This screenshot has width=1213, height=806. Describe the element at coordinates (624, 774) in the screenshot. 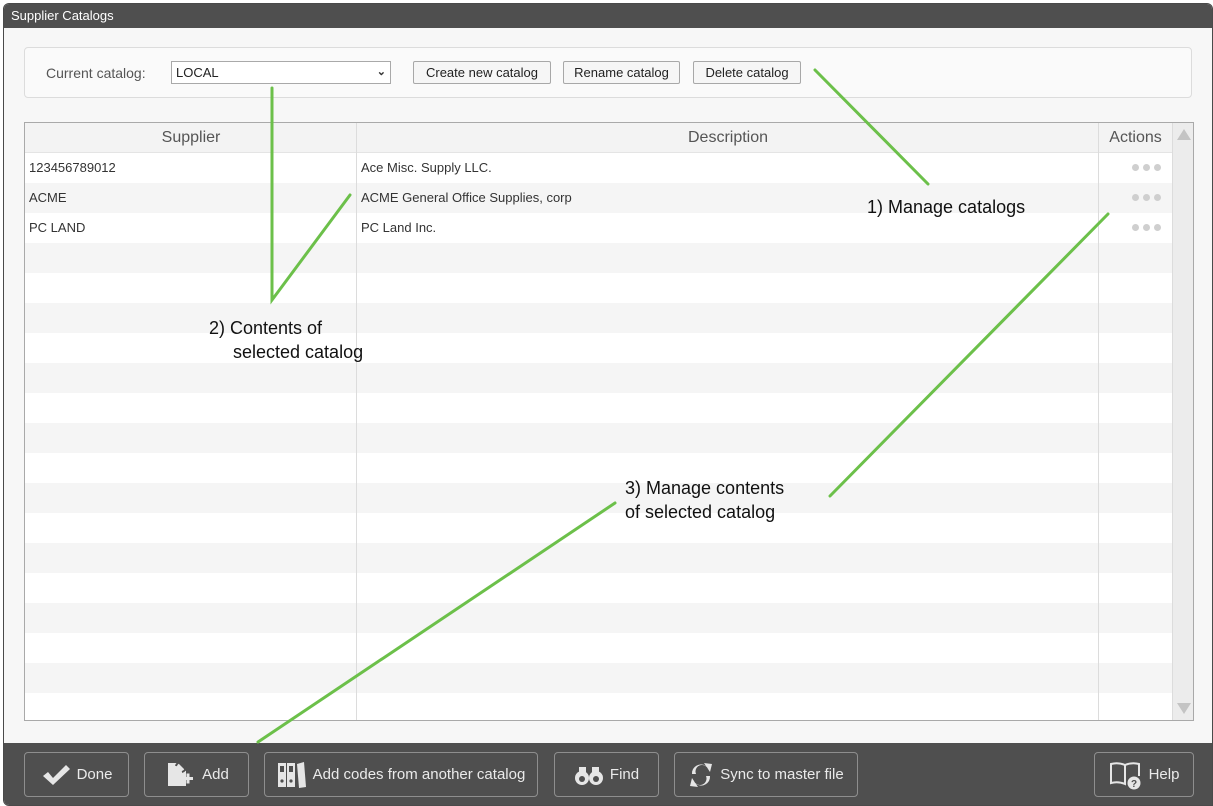

I see `find-label: Find` at that location.